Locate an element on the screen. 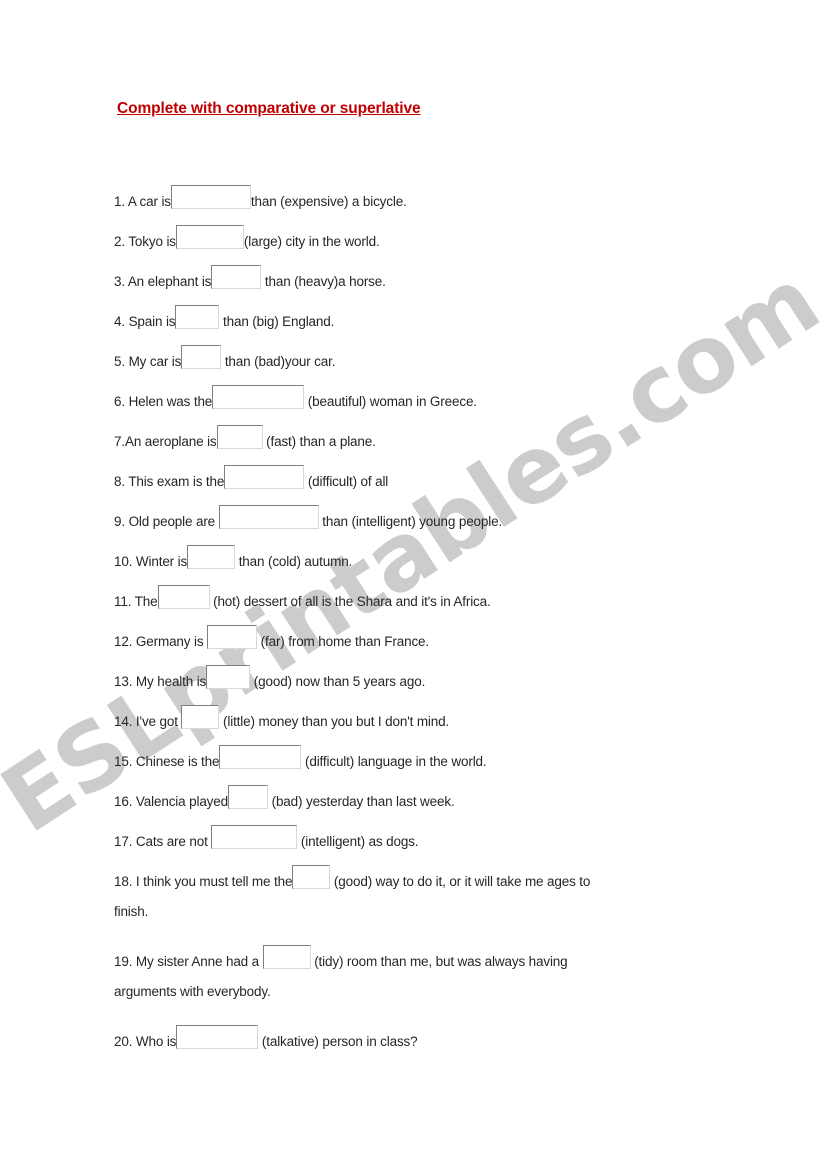 Image resolution: width=826 pixels, height=1169 pixels. exercise-text-before: This exam is the is located at coordinates (174, 481).